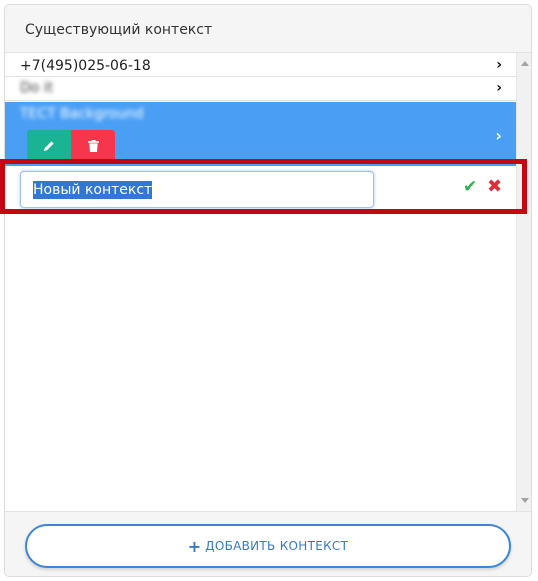 The width and height of the screenshot is (538, 581). I want to click on highlight-frame, so click(263, 186).